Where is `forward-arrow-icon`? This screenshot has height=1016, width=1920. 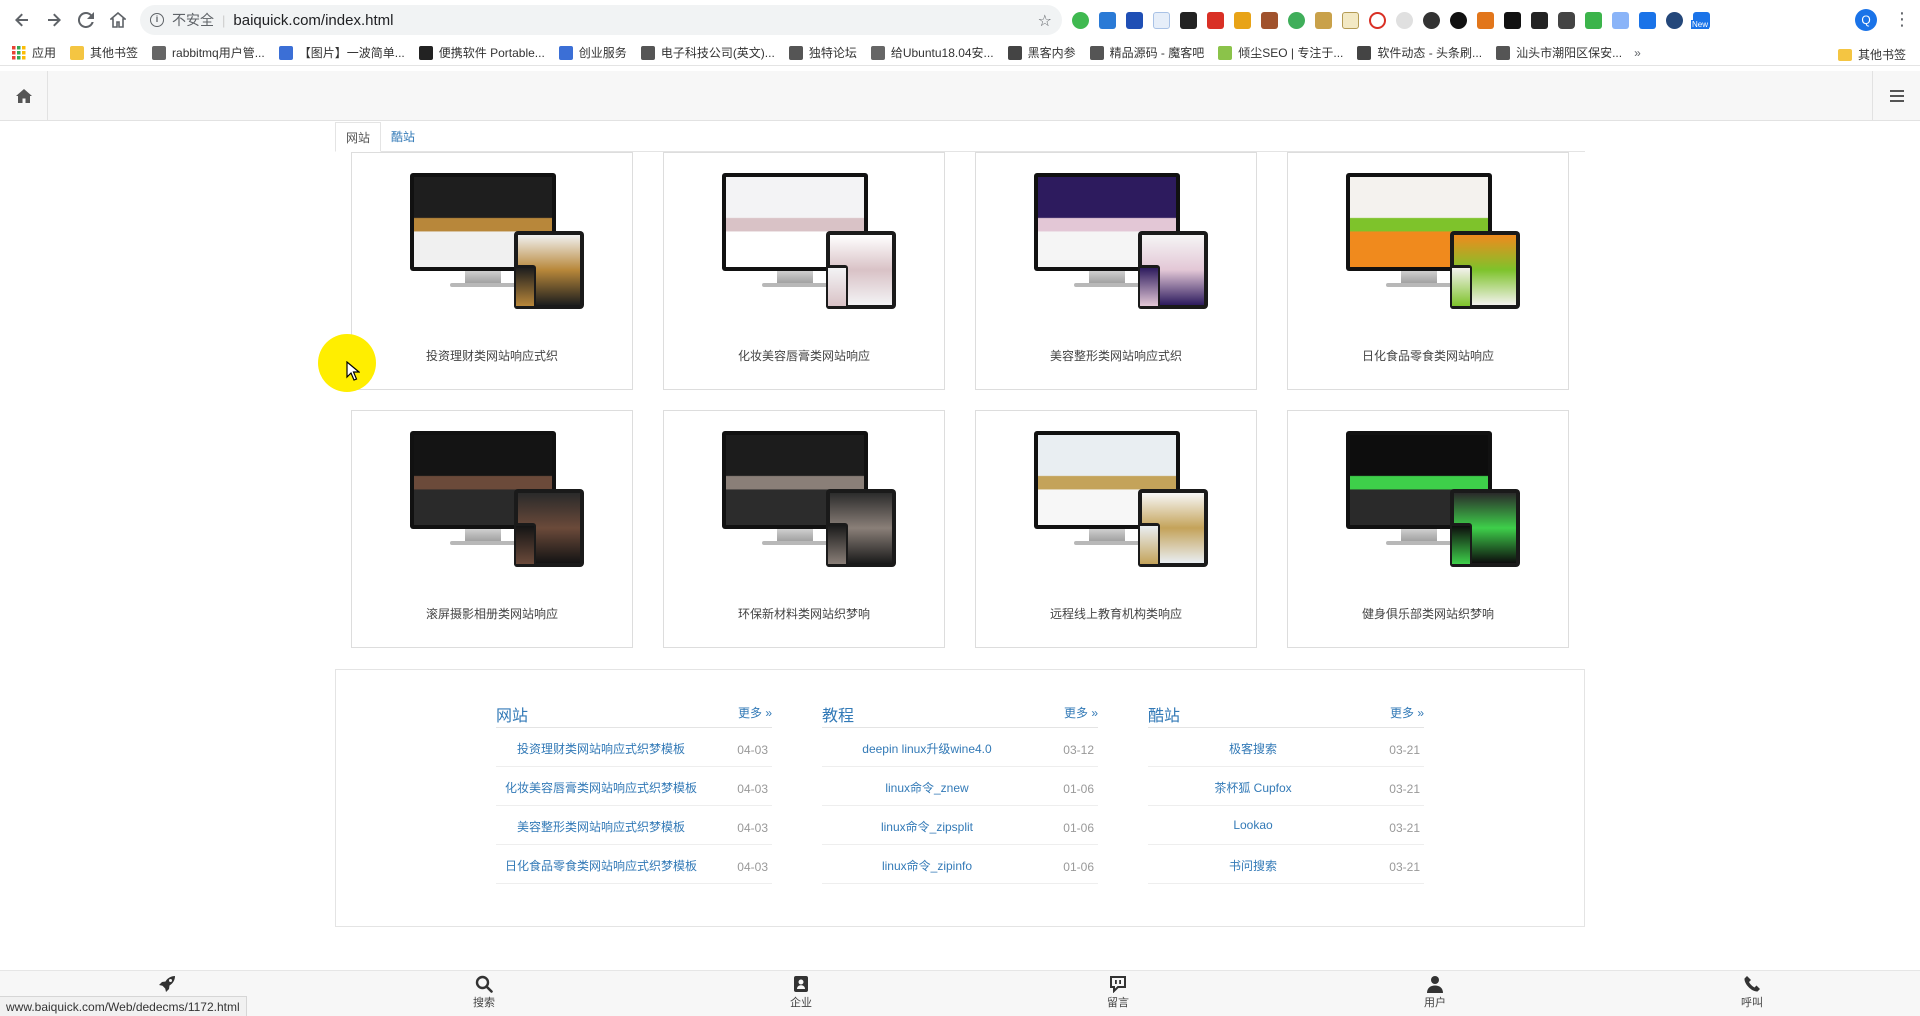 forward-arrow-icon is located at coordinates (54, 20).